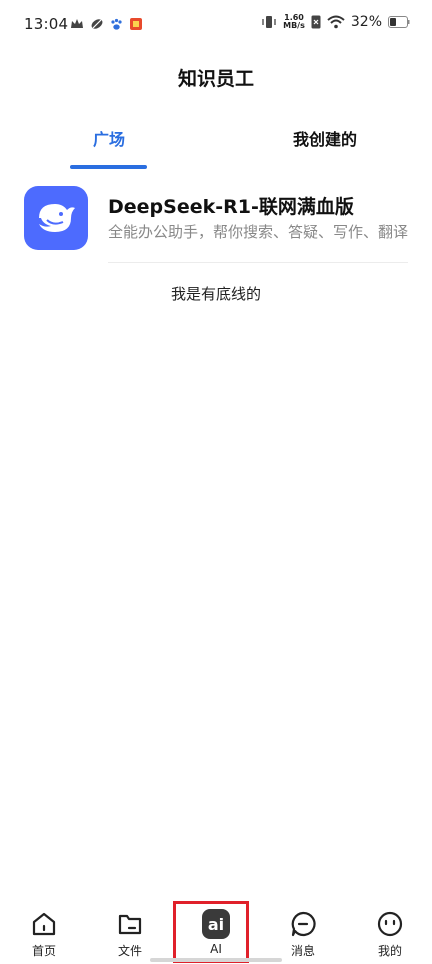  What do you see at coordinates (106, 24) in the screenshot?
I see `notification-icons` at bounding box center [106, 24].